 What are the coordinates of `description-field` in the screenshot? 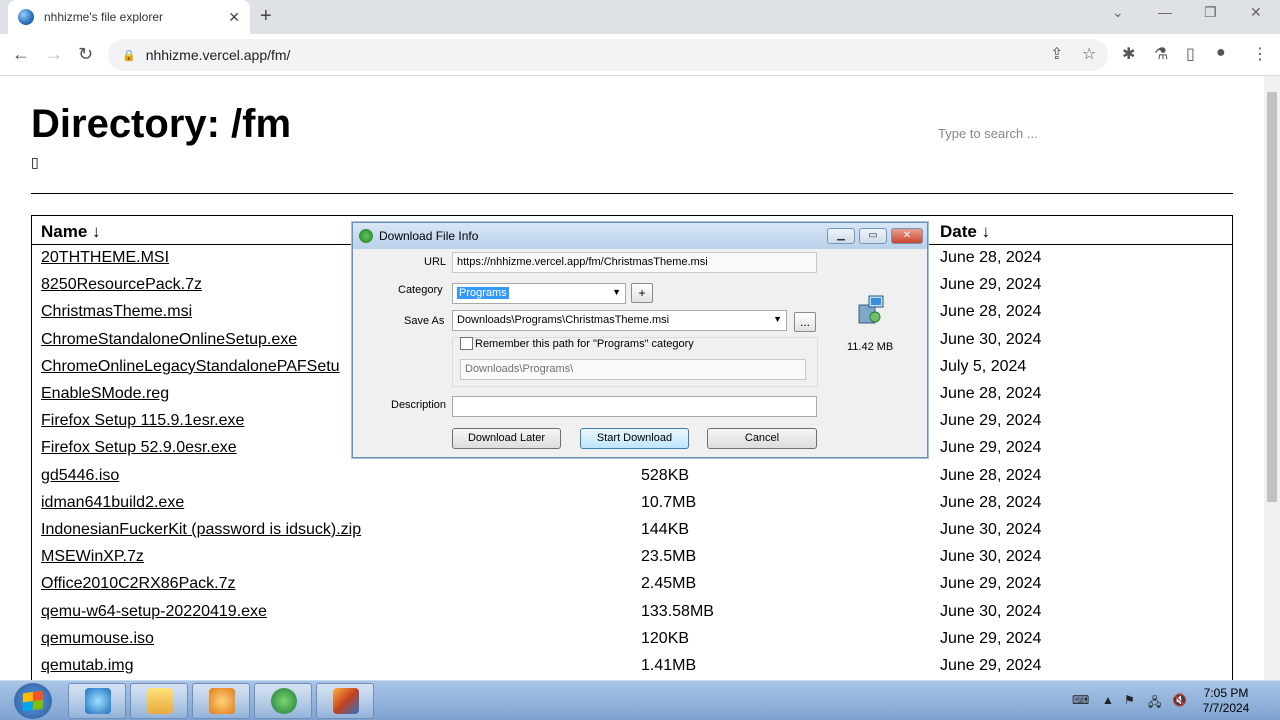 It's located at (634, 406).